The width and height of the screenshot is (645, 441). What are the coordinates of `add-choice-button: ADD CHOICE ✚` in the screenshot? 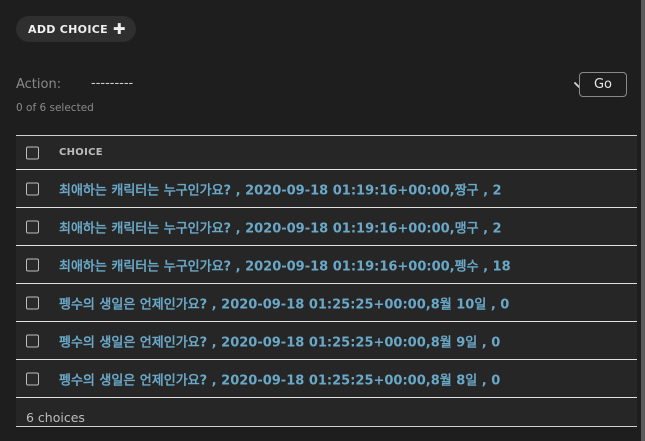 It's located at (76, 29).